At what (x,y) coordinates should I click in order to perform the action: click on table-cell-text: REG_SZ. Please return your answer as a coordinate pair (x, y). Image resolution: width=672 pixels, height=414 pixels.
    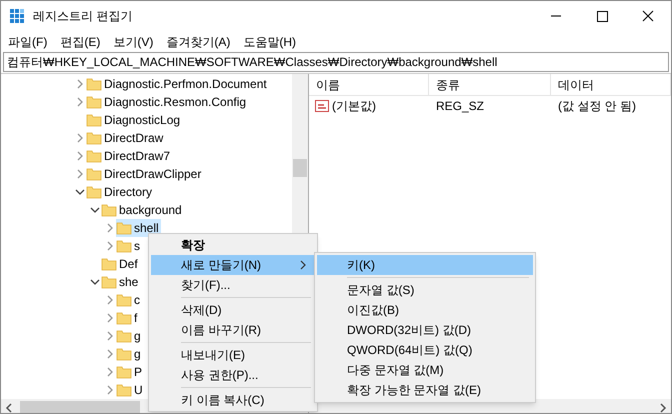
    Looking at the image, I should click on (460, 106).